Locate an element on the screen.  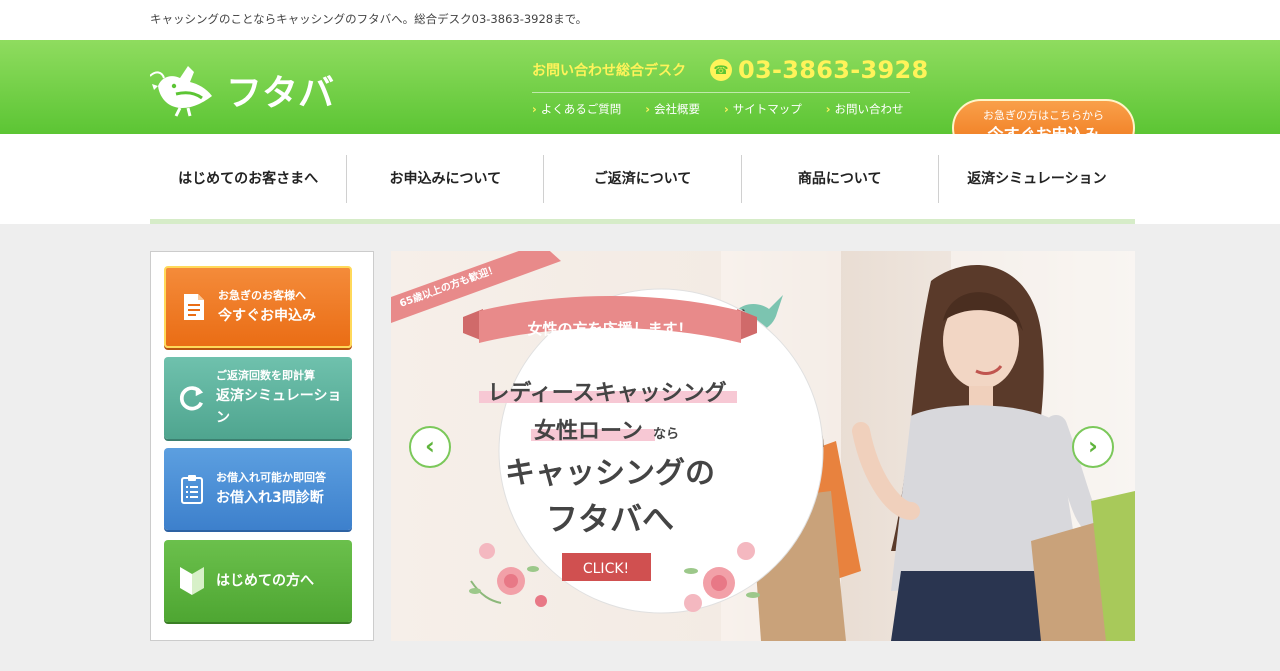
click-button-label: CLICK! is located at coordinates (606, 569).